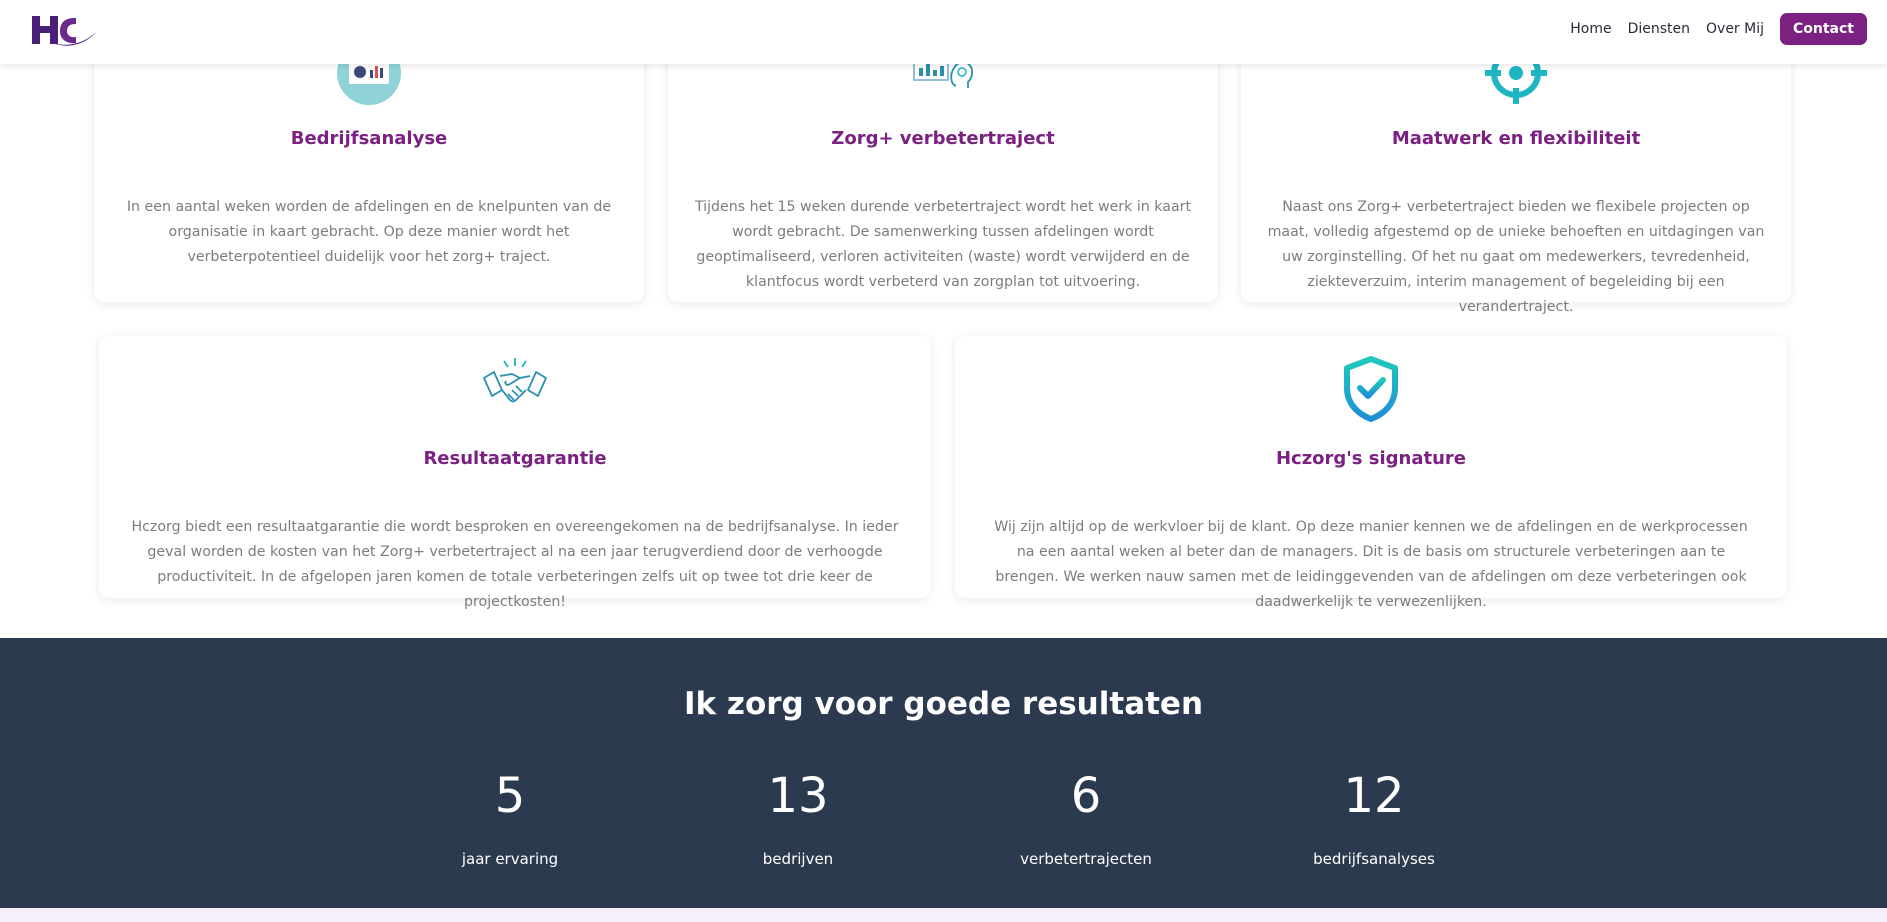 The image size is (1887, 922). What do you see at coordinates (1374, 796) in the screenshot?
I see `stat-value: 12` at bounding box center [1374, 796].